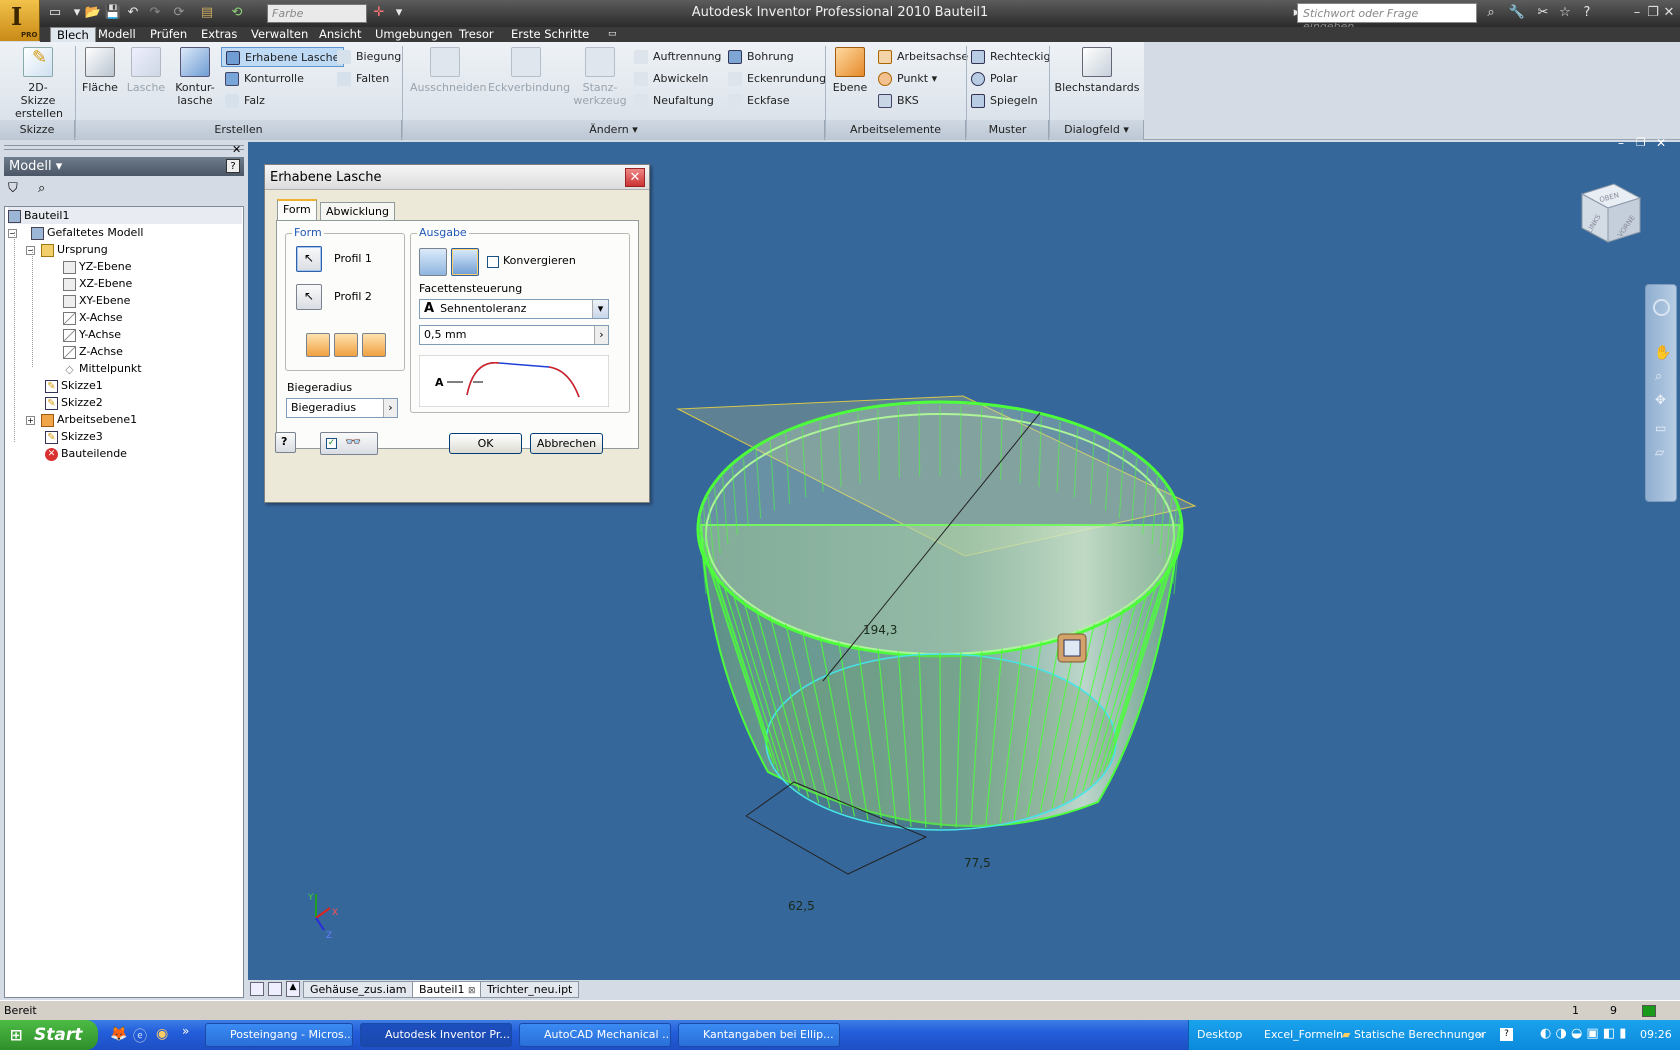  I want to click on browser-grip, so click(124, 147).